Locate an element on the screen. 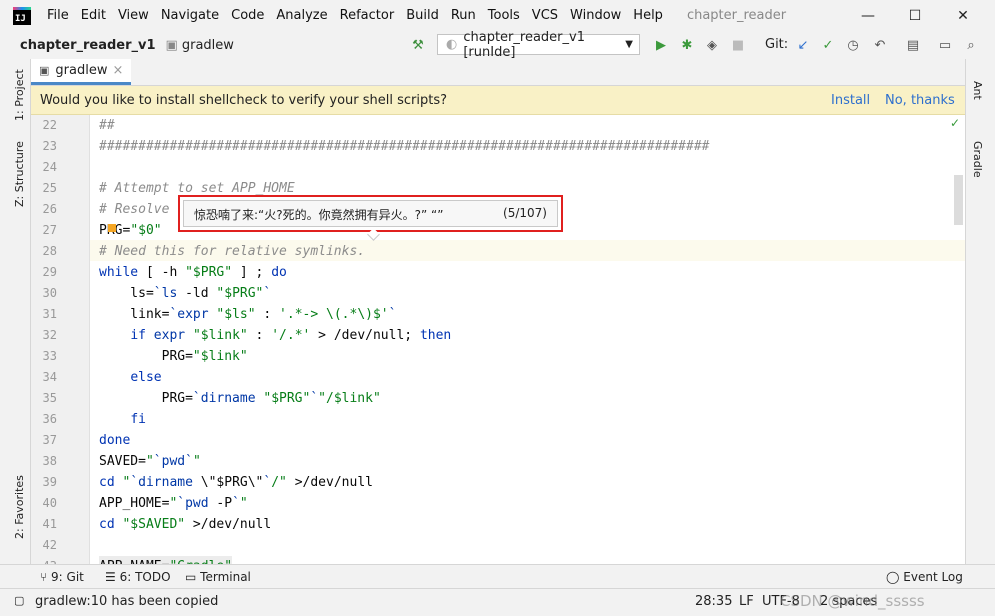 This screenshot has width=995, height=616. menu-view: View is located at coordinates (133, 15).